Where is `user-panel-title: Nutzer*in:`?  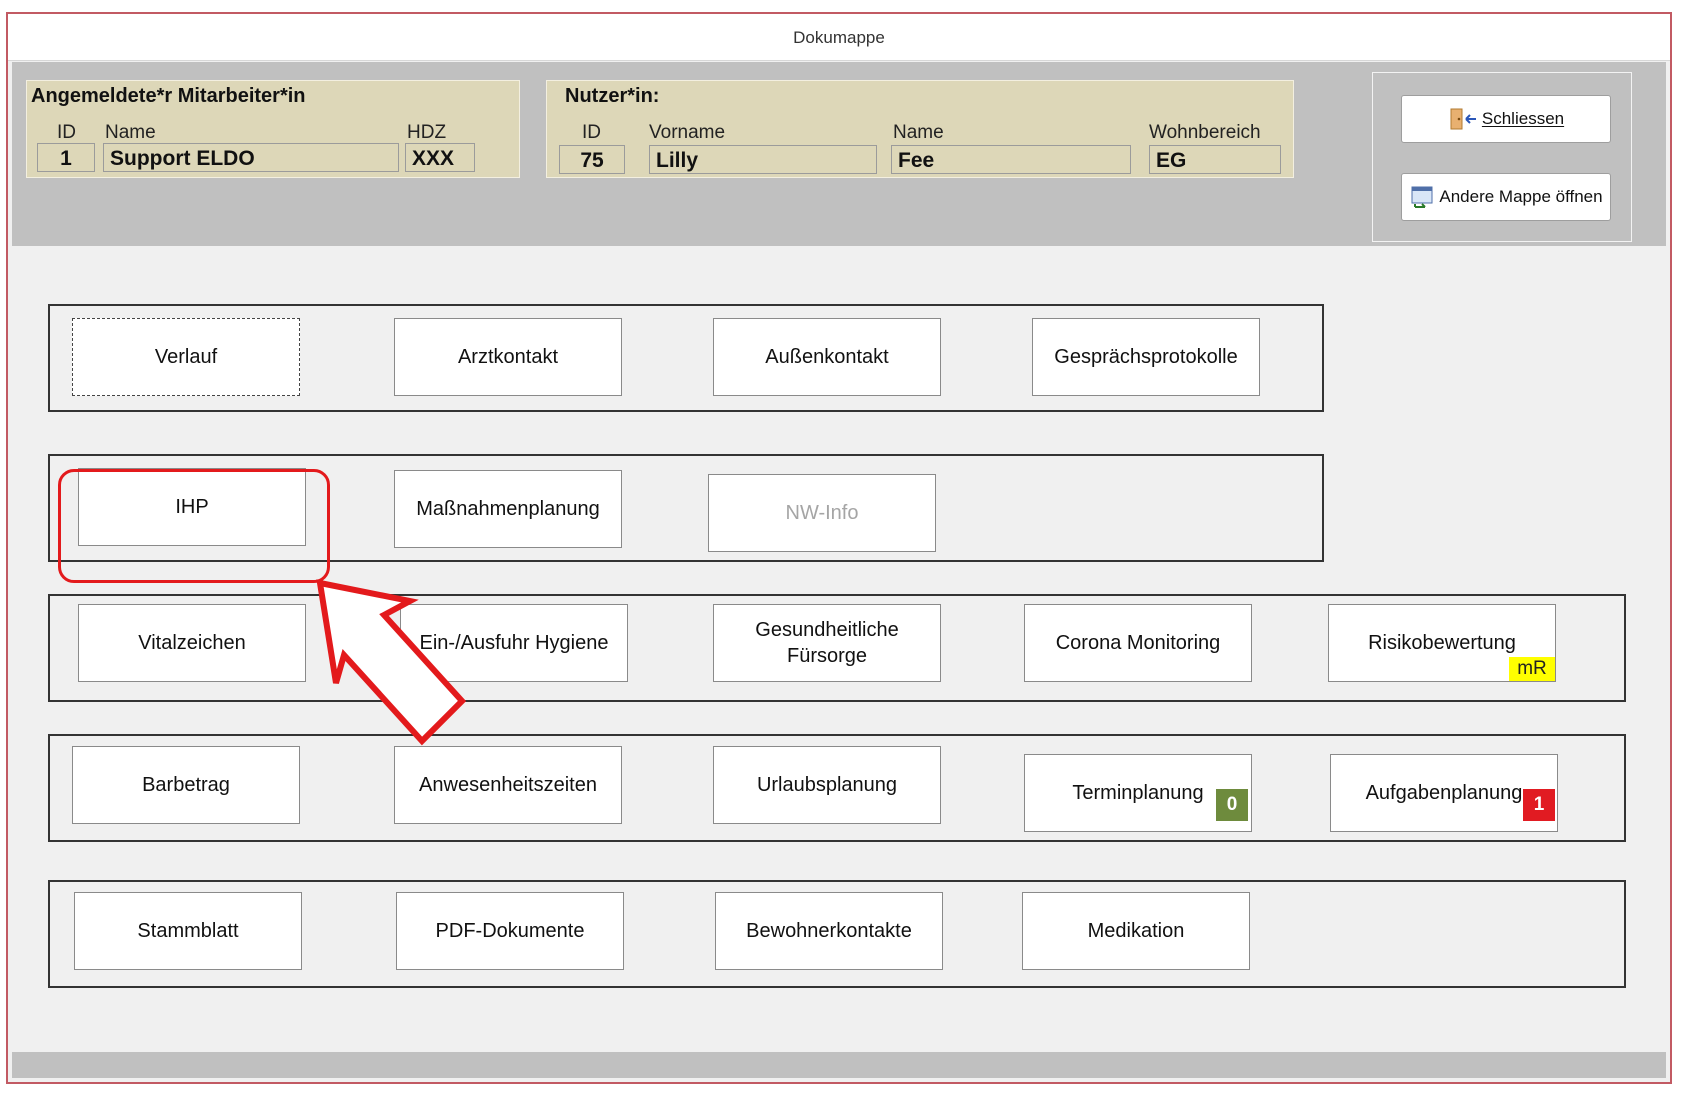
user-panel-title: Nutzer*in: is located at coordinates (612, 96).